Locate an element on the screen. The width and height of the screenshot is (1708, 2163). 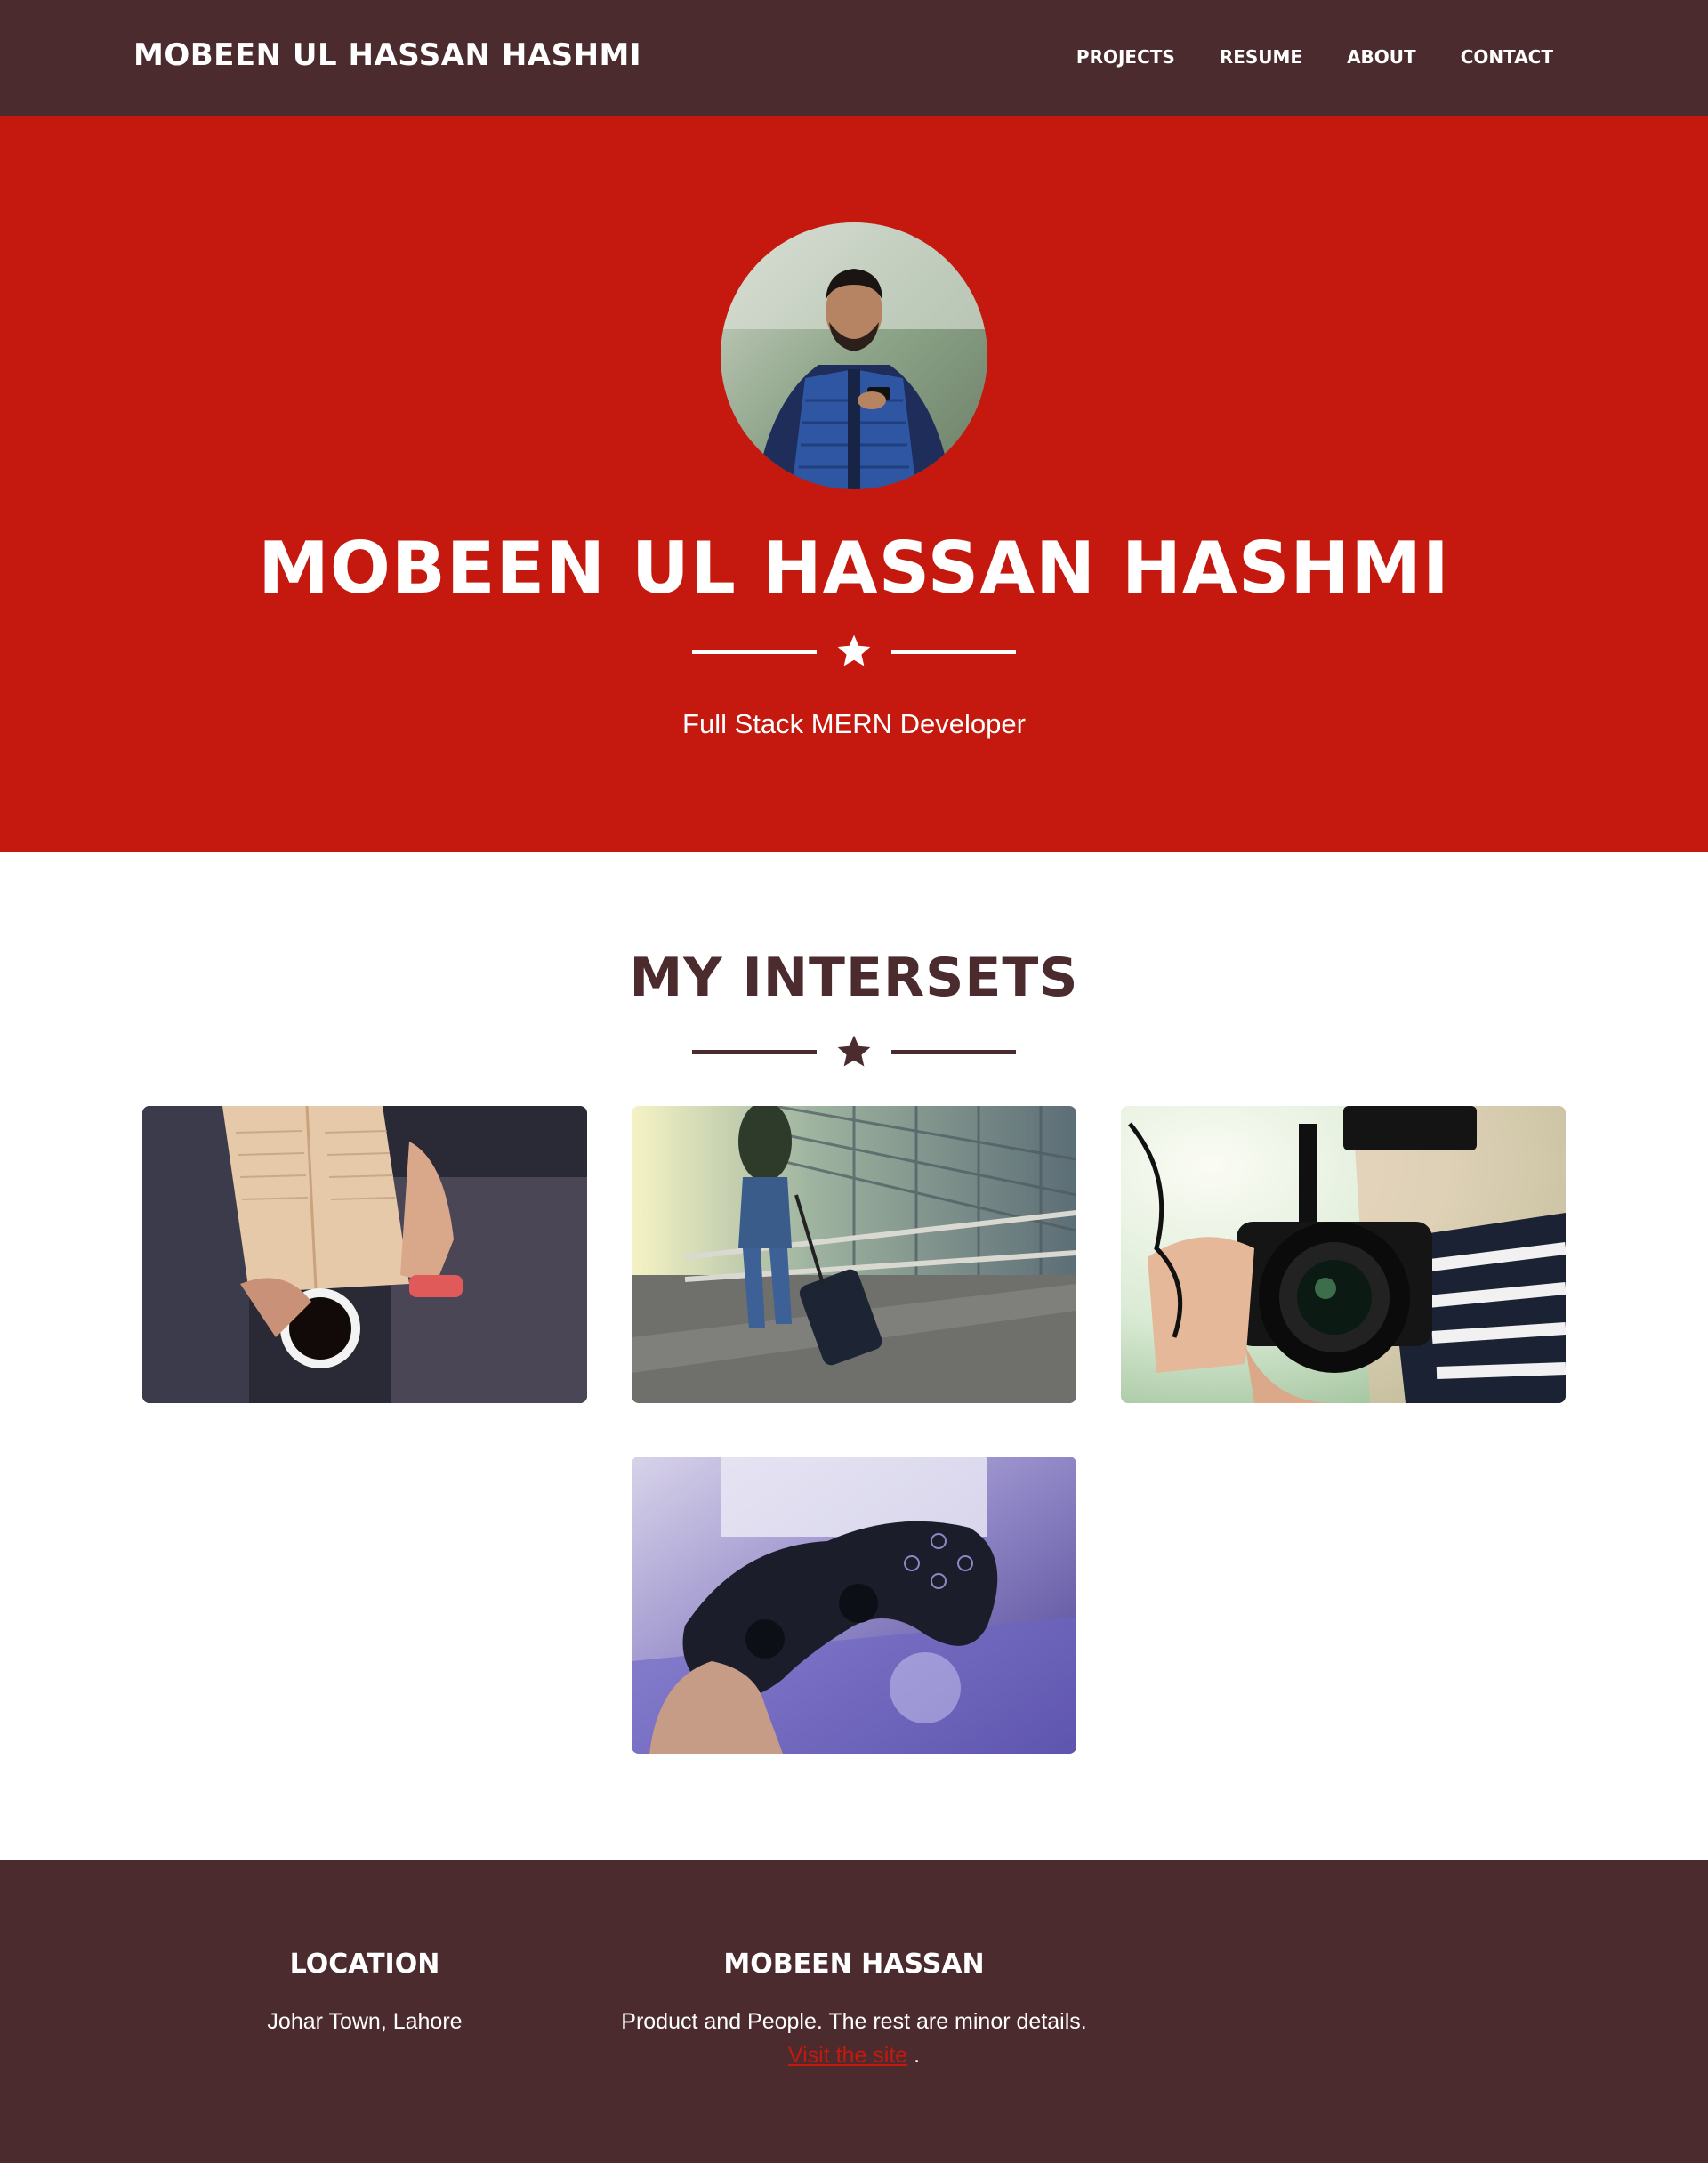
interests-divider is located at coordinates (854, 1051).